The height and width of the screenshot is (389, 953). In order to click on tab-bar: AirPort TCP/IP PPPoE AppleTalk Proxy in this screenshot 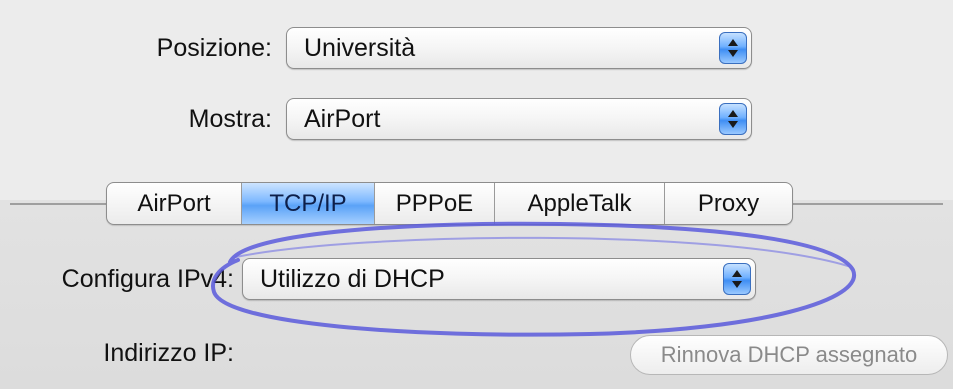, I will do `click(449, 203)`.